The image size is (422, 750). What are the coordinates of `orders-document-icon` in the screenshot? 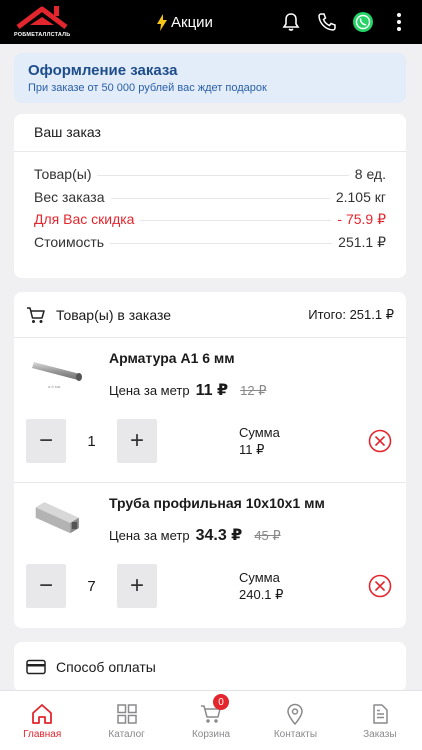 It's located at (380, 714).